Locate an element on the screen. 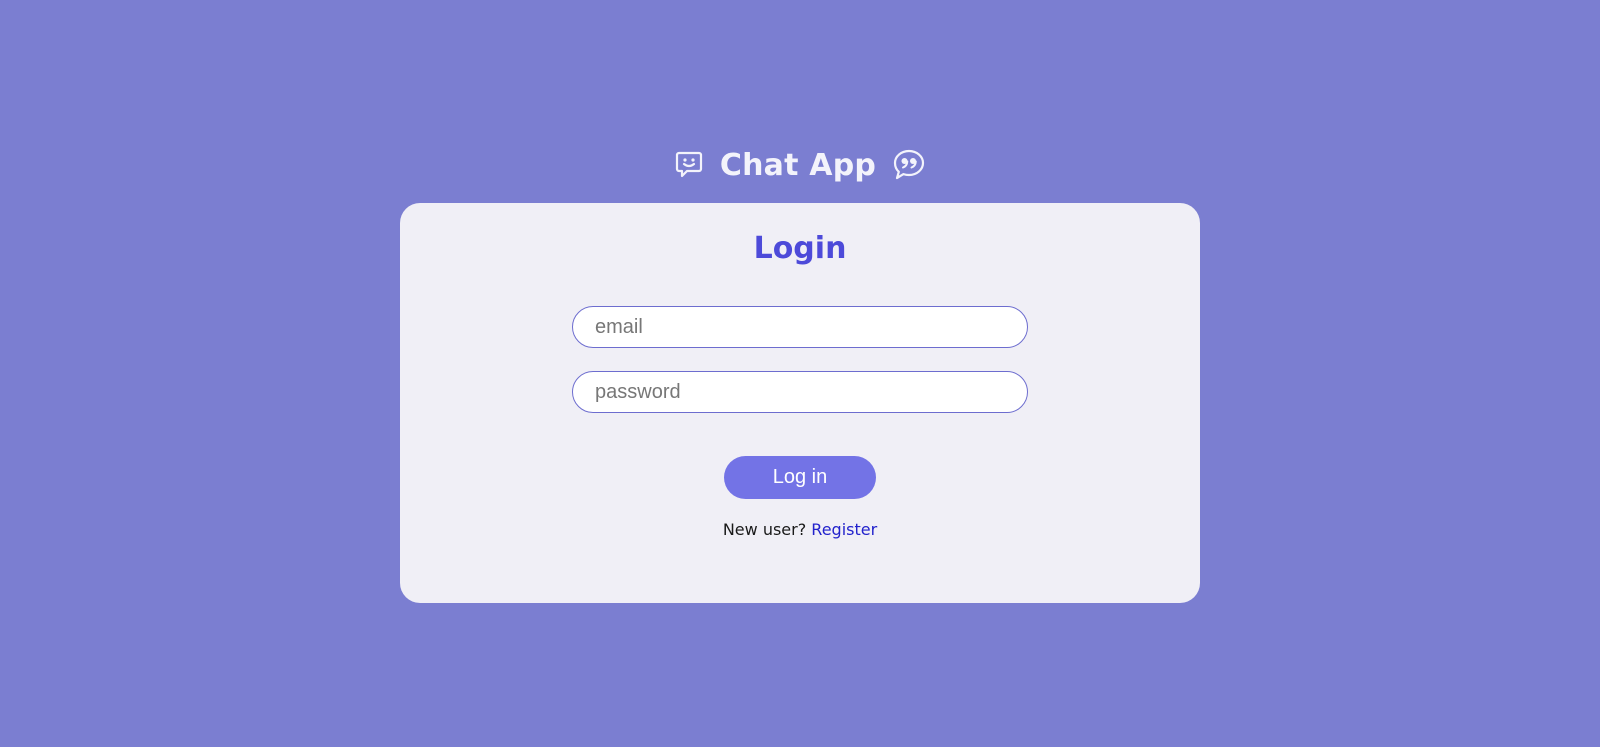  register-prompt-line: New user? Register is located at coordinates (800, 529).